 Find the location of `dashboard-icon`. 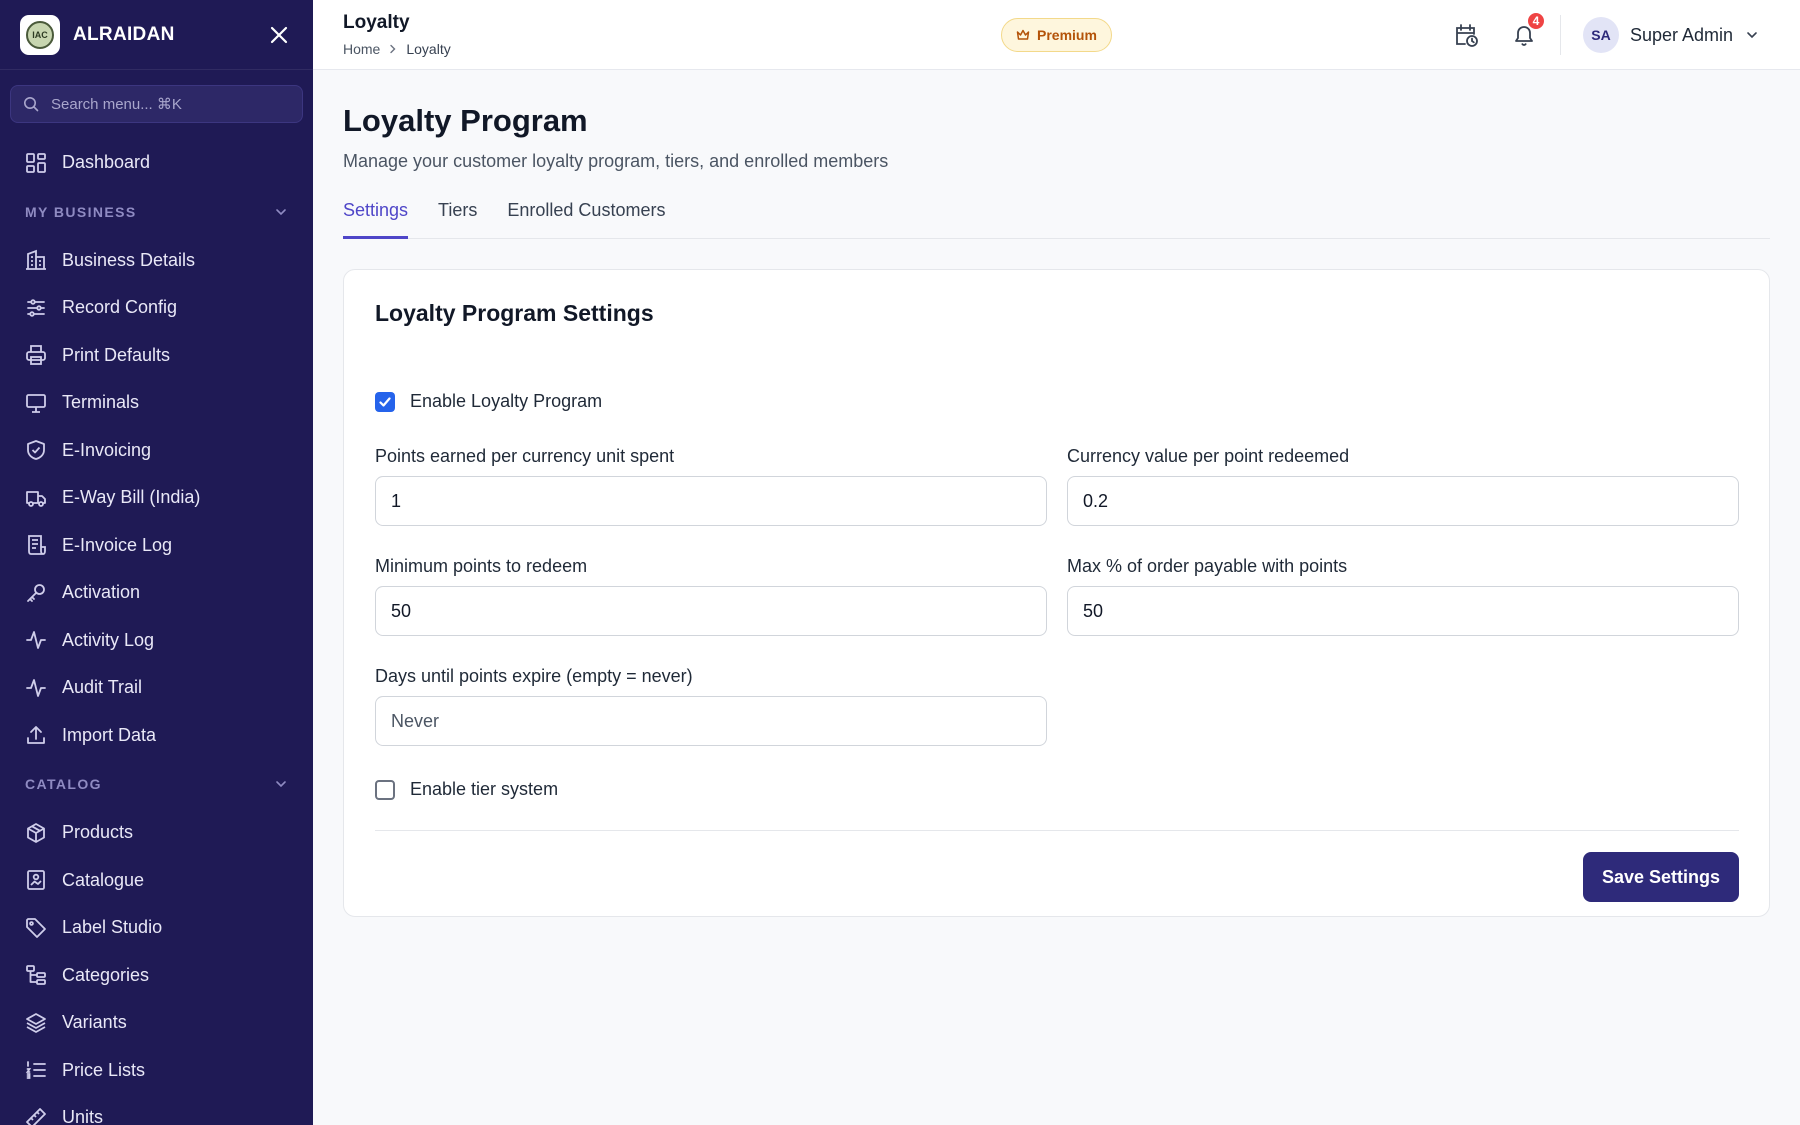

dashboard-icon is located at coordinates (36, 162).